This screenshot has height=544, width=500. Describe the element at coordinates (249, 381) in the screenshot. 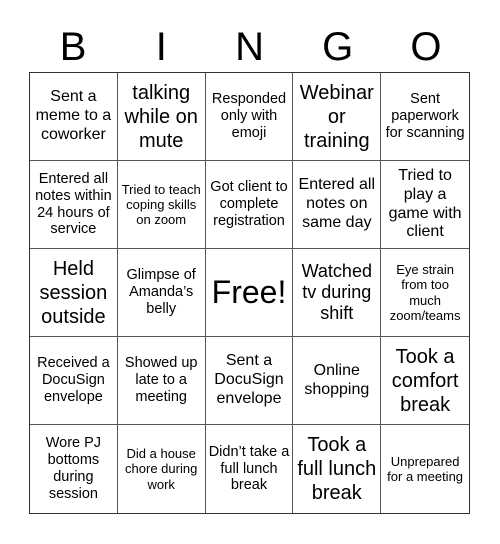

I see `bingo-cell: Sent a DocuSign envelope` at that location.